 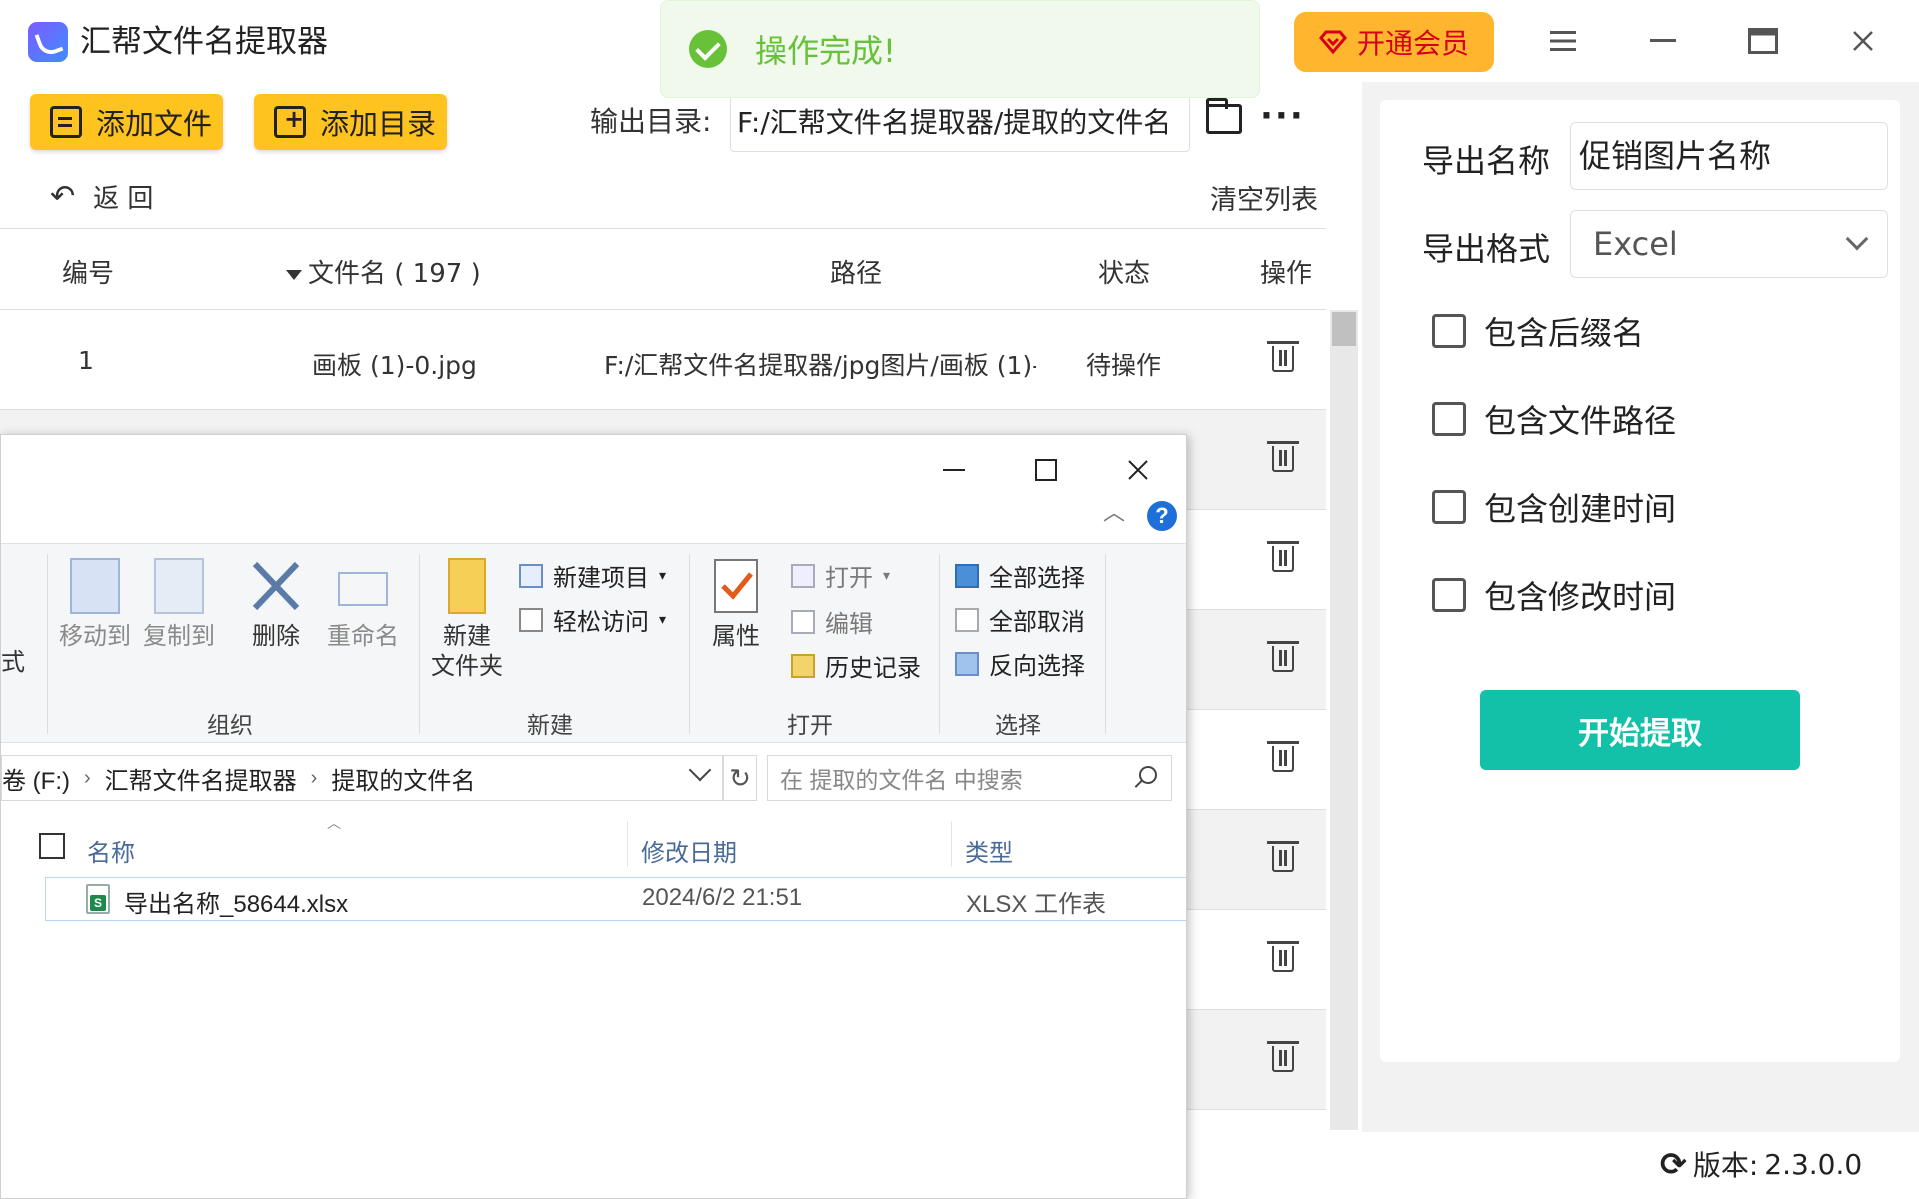 I want to click on rename-button: 重命名, so click(x=363, y=605).